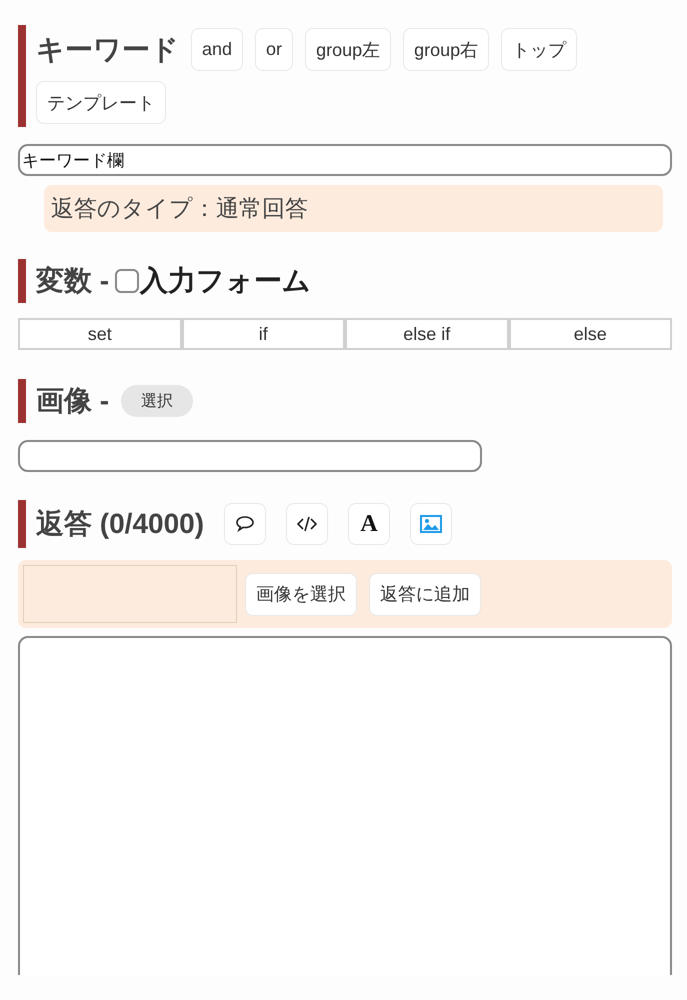 Image resolution: width=687 pixels, height=1000 pixels. I want to click on section-title: 画像 -, so click(73, 401).